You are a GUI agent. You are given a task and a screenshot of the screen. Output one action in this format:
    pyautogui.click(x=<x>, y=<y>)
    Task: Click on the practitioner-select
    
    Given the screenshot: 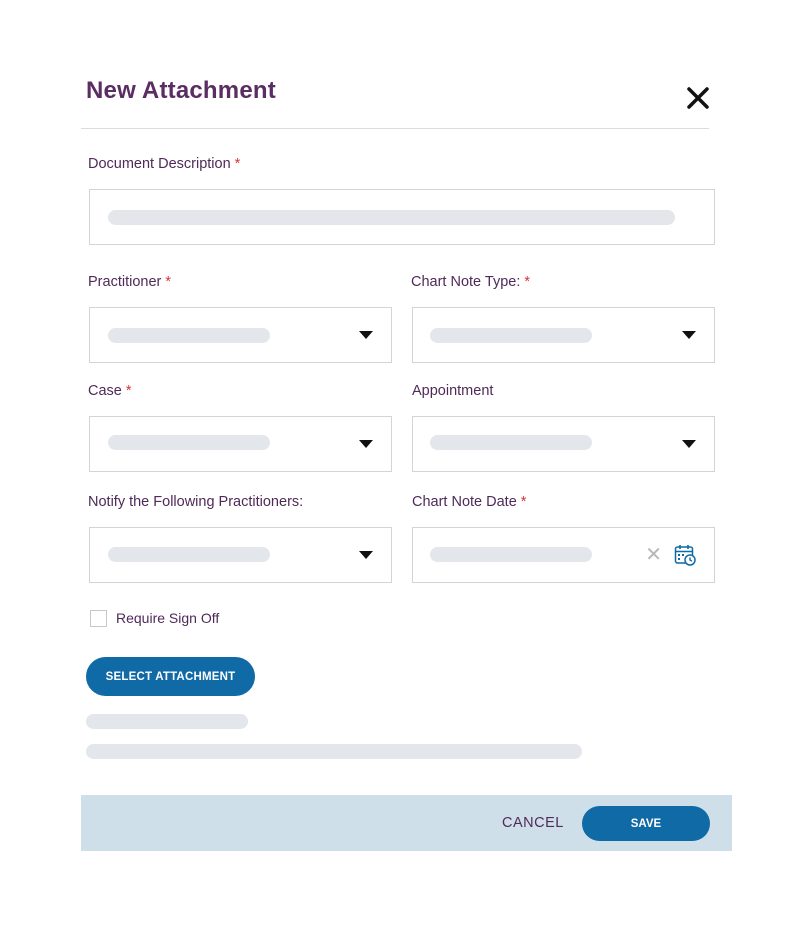 What is the action you would take?
    pyautogui.click(x=240, y=335)
    